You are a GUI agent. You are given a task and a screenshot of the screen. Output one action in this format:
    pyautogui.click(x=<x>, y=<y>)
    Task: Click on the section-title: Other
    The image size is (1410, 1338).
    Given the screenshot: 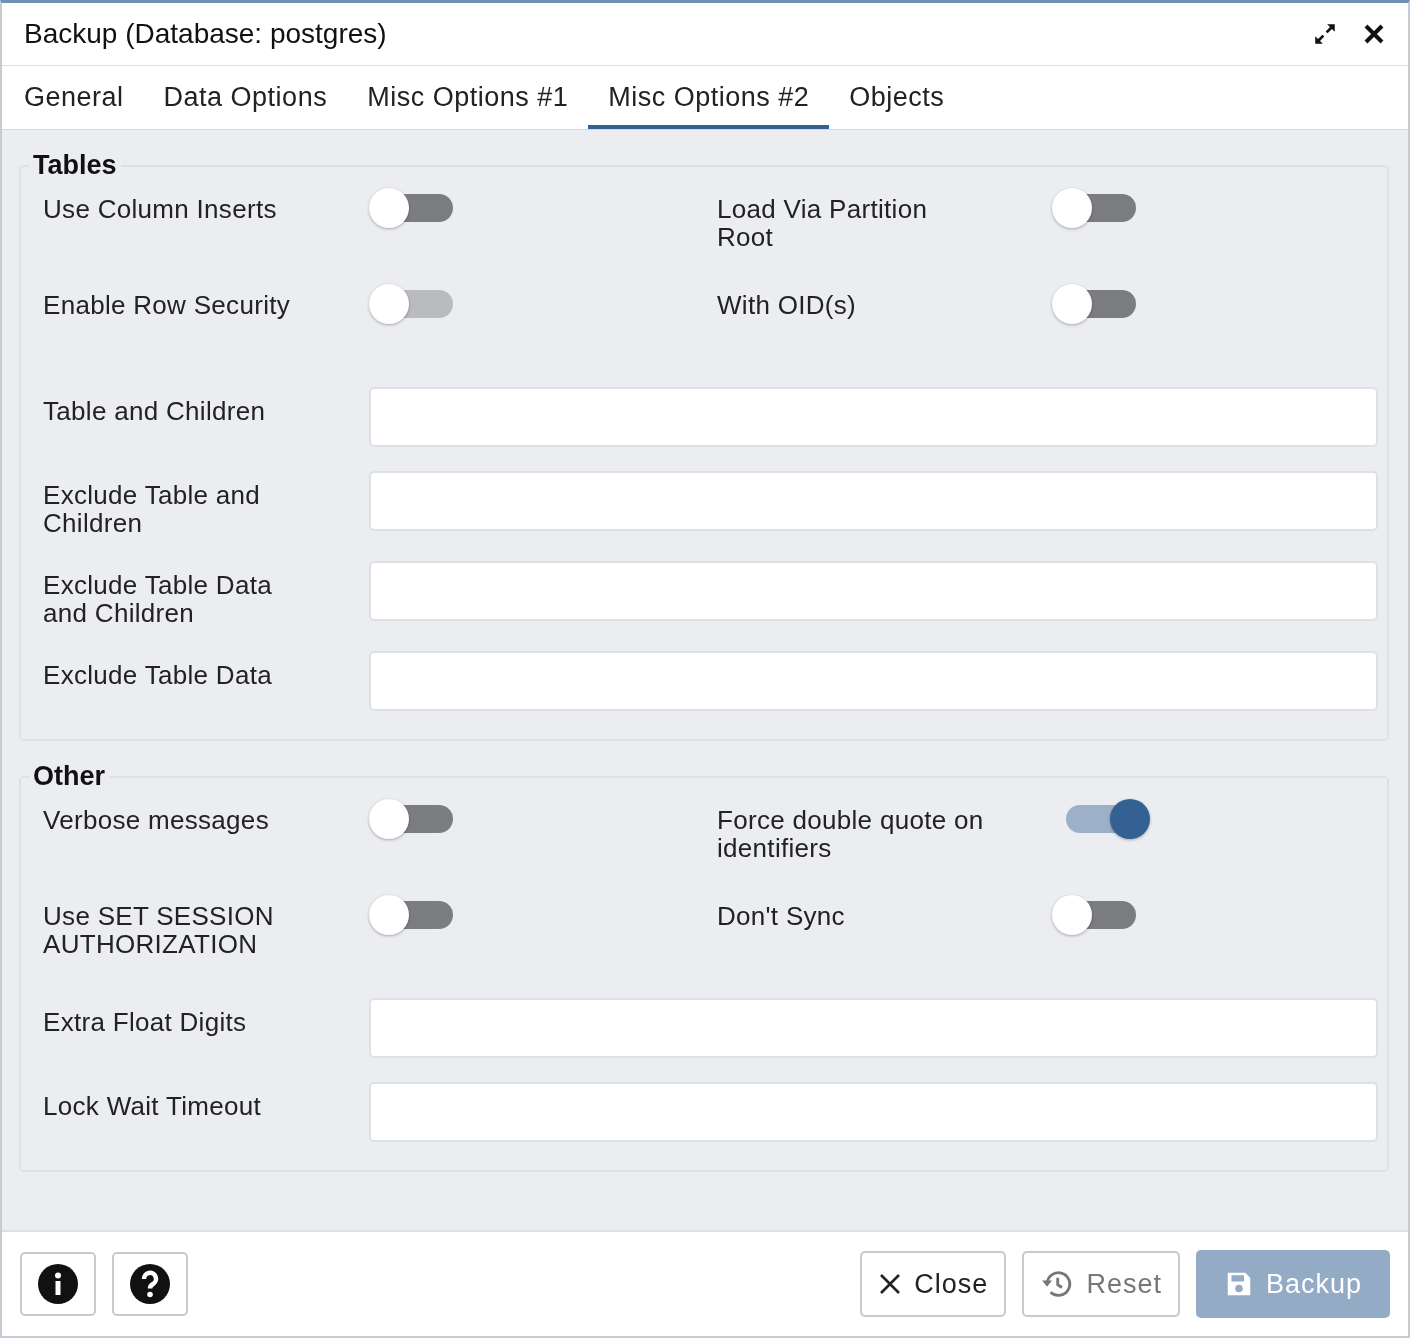 What is the action you would take?
    pyautogui.click(x=69, y=776)
    